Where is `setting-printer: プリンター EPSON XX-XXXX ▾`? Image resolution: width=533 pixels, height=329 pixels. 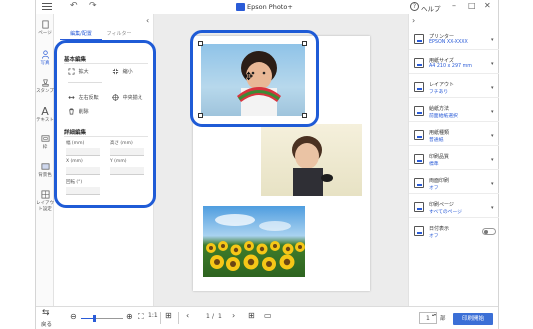
setting-printer: プリンター EPSON XX-XXXX ▾ is located at coordinates (454, 40).